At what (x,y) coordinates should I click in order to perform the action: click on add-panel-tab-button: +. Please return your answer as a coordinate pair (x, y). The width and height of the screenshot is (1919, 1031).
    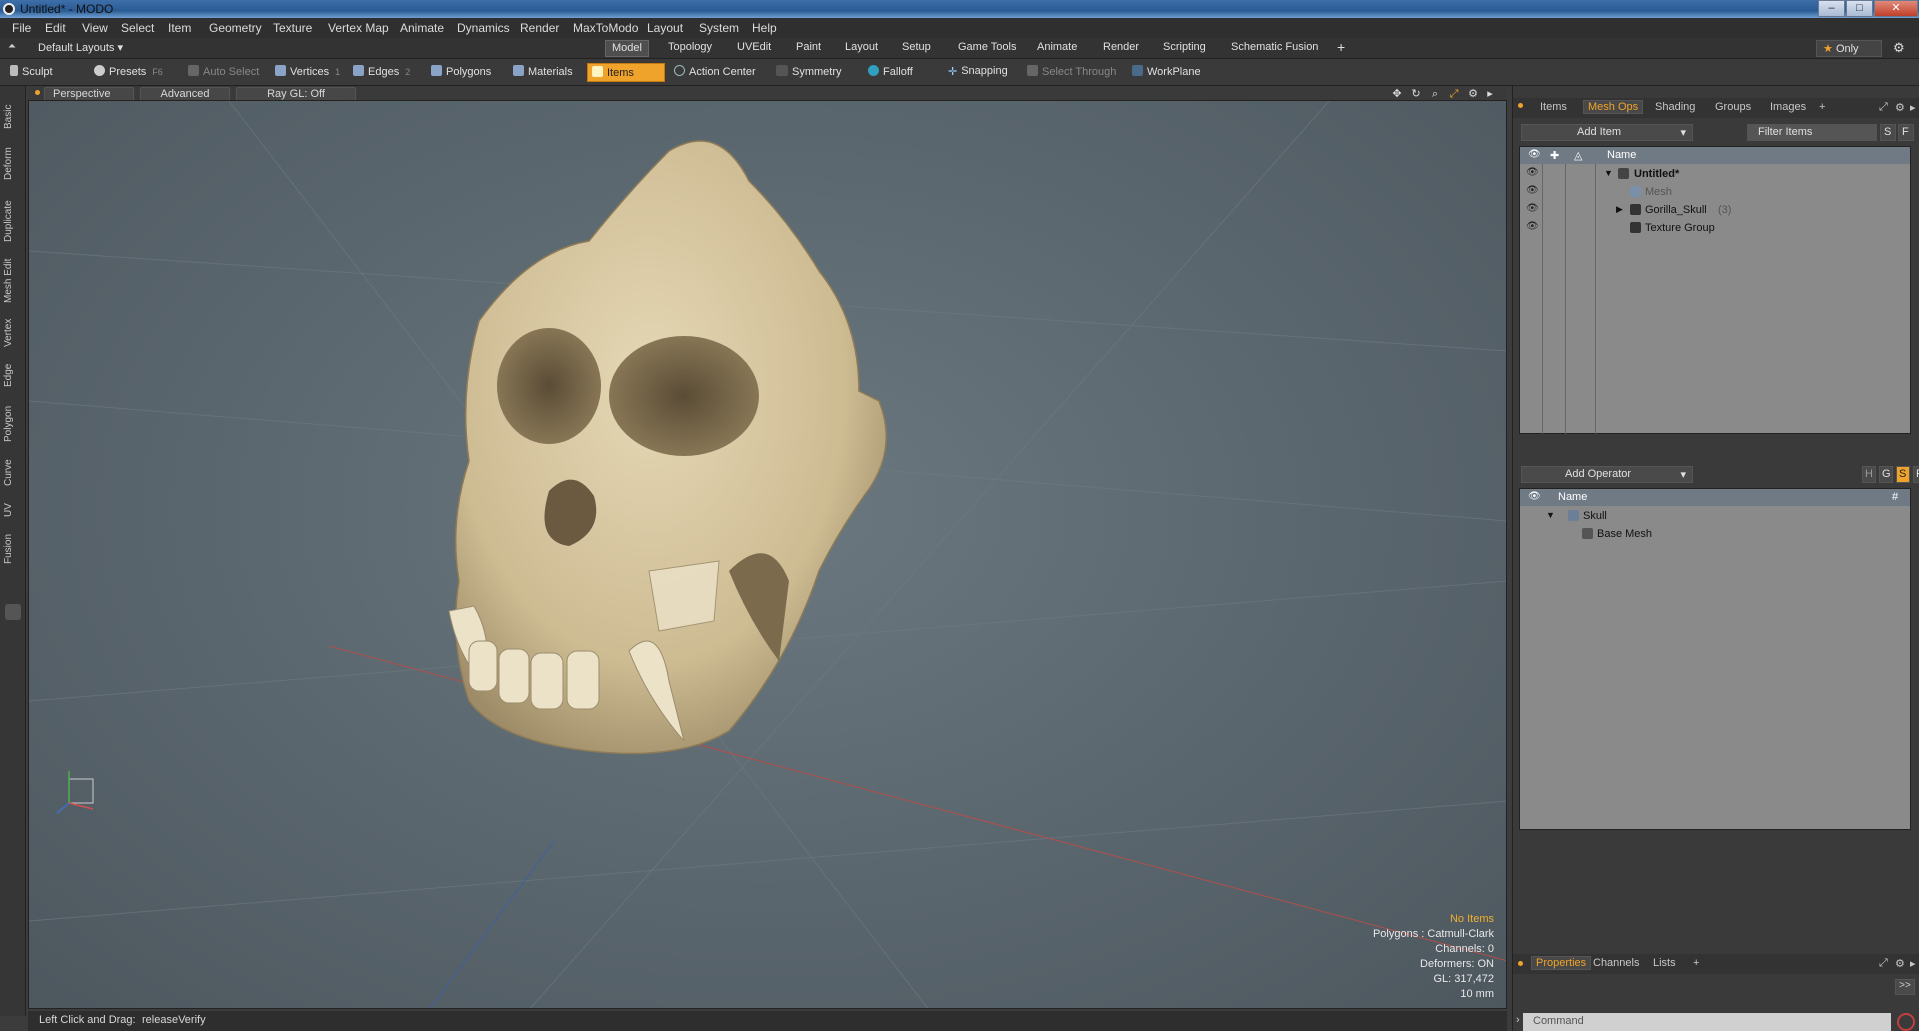
    Looking at the image, I should click on (1822, 107).